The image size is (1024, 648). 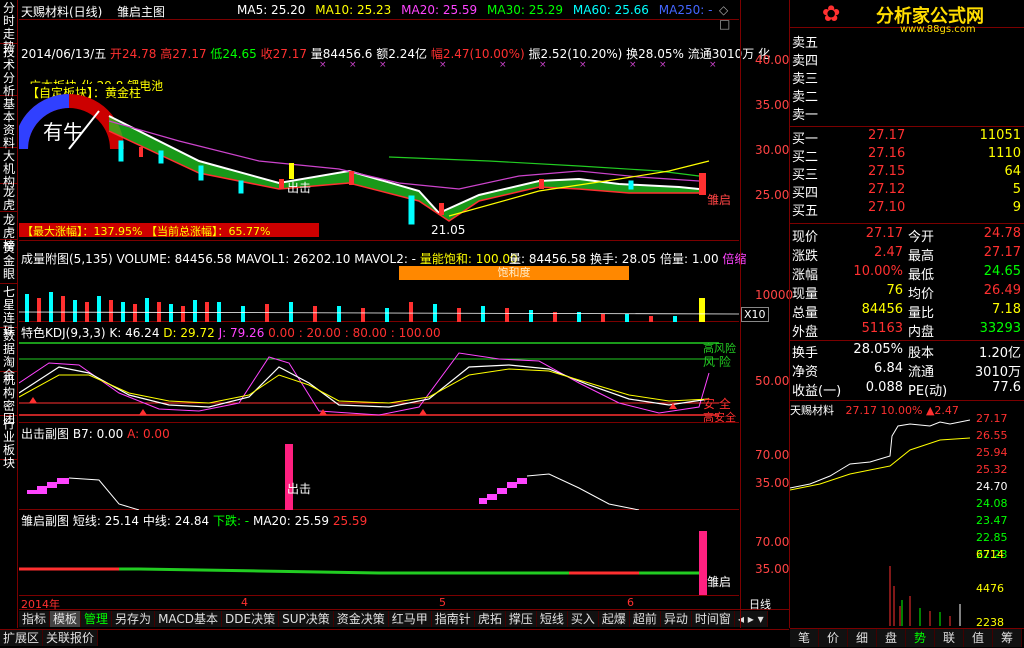 What do you see at coordinates (9, 262) in the screenshot?
I see `left-tab-6: 黄金眼` at bounding box center [9, 262].